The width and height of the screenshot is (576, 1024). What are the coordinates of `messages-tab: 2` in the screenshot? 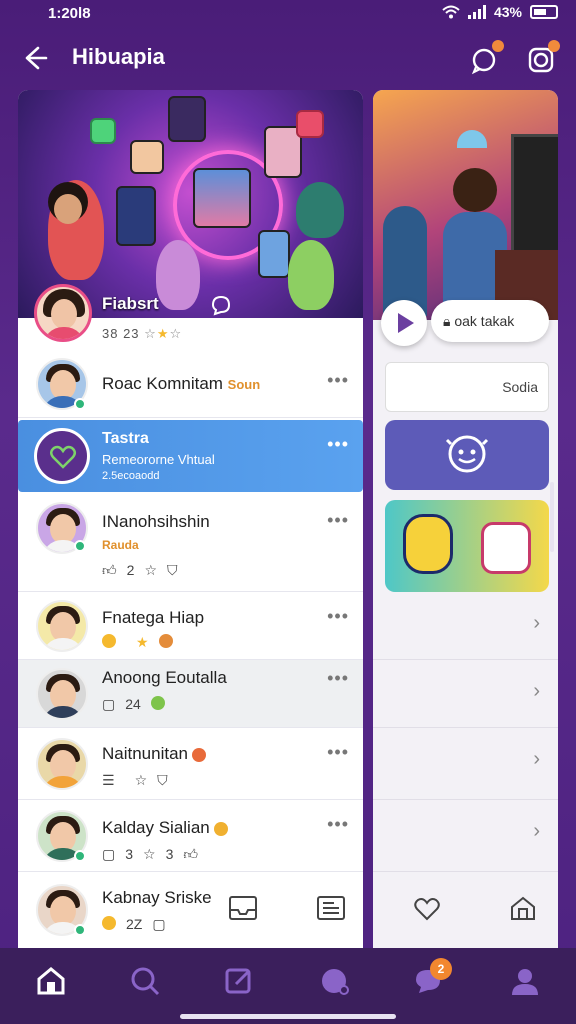 It's located at (432, 978).